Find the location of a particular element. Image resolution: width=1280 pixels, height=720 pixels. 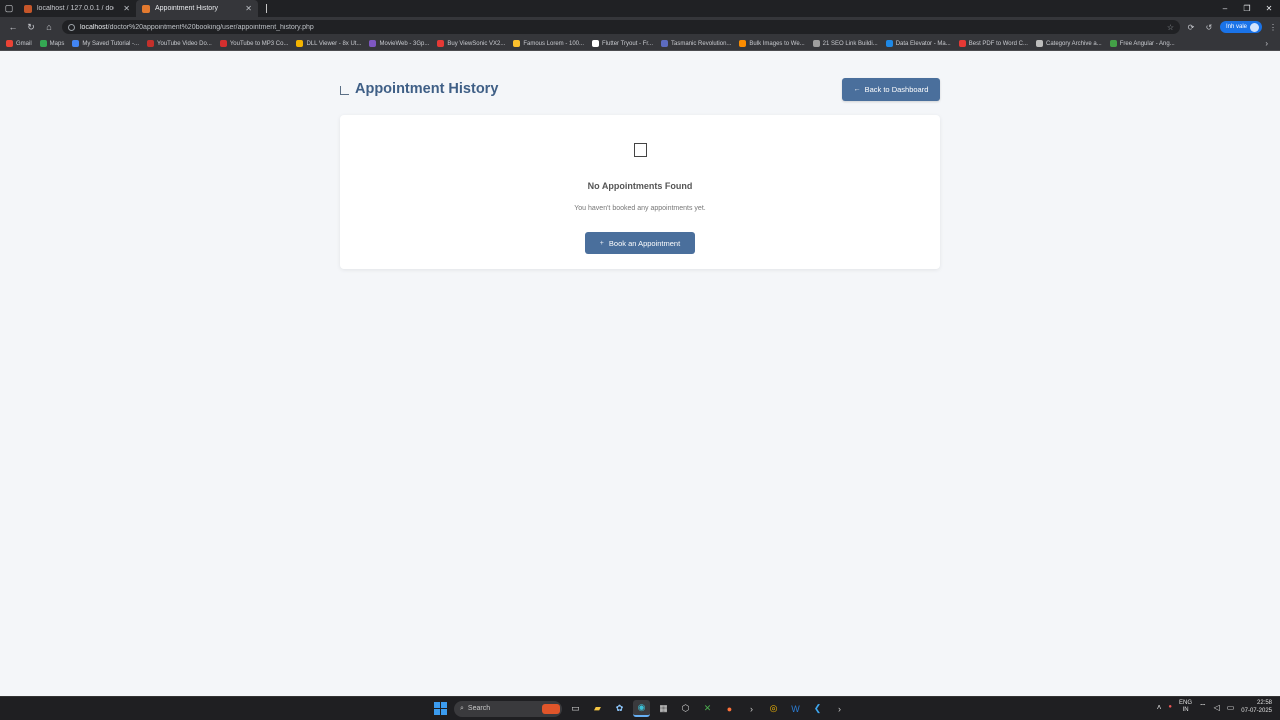

notification-app-icon: ● is located at coordinates (1170, 707).